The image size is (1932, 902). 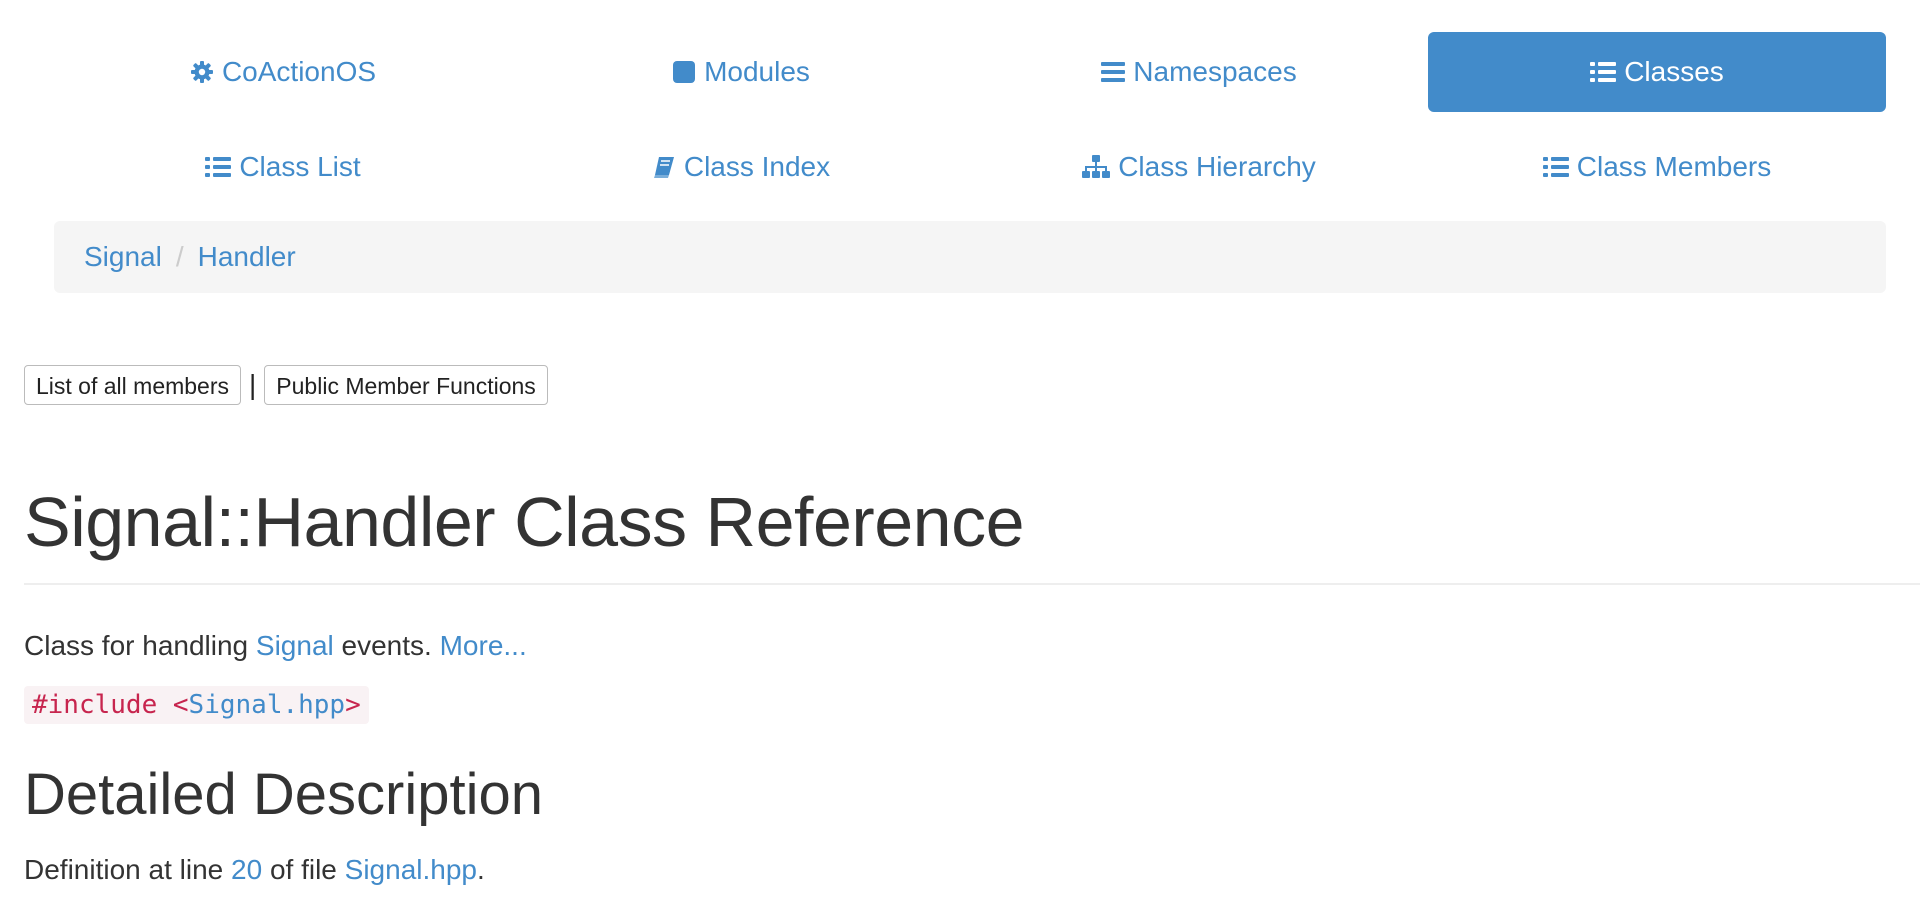 I want to click on nav-class-hierarchy-label: Class Hierarchy, so click(x=1217, y=166).